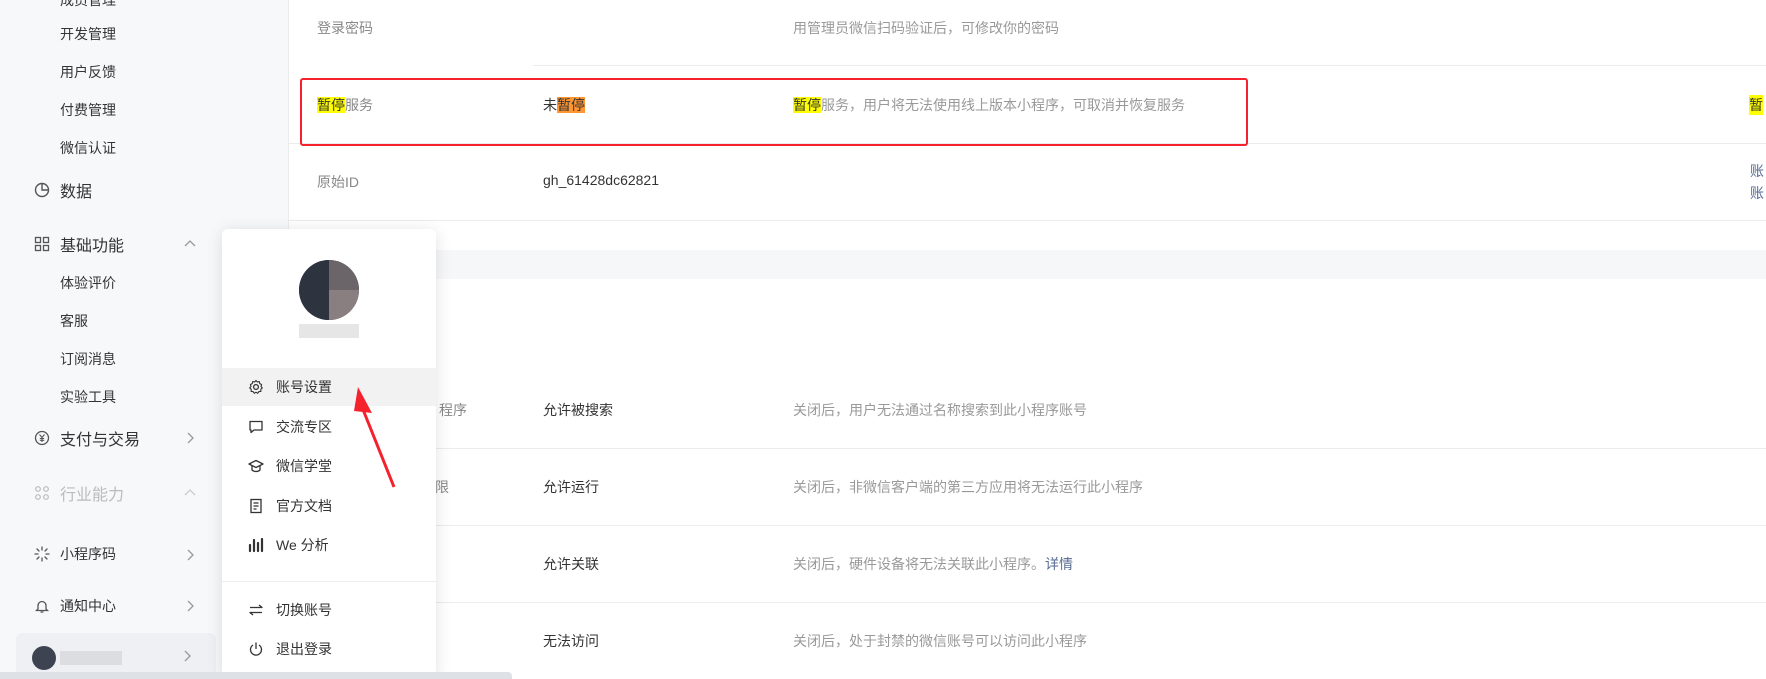 The height and width of the screenshot is (679, 1766). Describe the element at coordinates (88, 359) in the screenshot. I see `sidebar-item-subscribe-msg: 订阅消息` at that location.